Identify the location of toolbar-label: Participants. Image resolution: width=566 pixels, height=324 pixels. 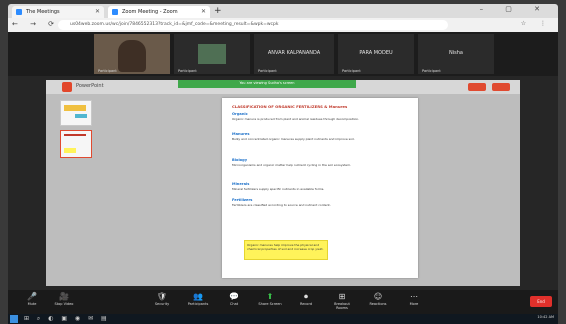
(198, 304).